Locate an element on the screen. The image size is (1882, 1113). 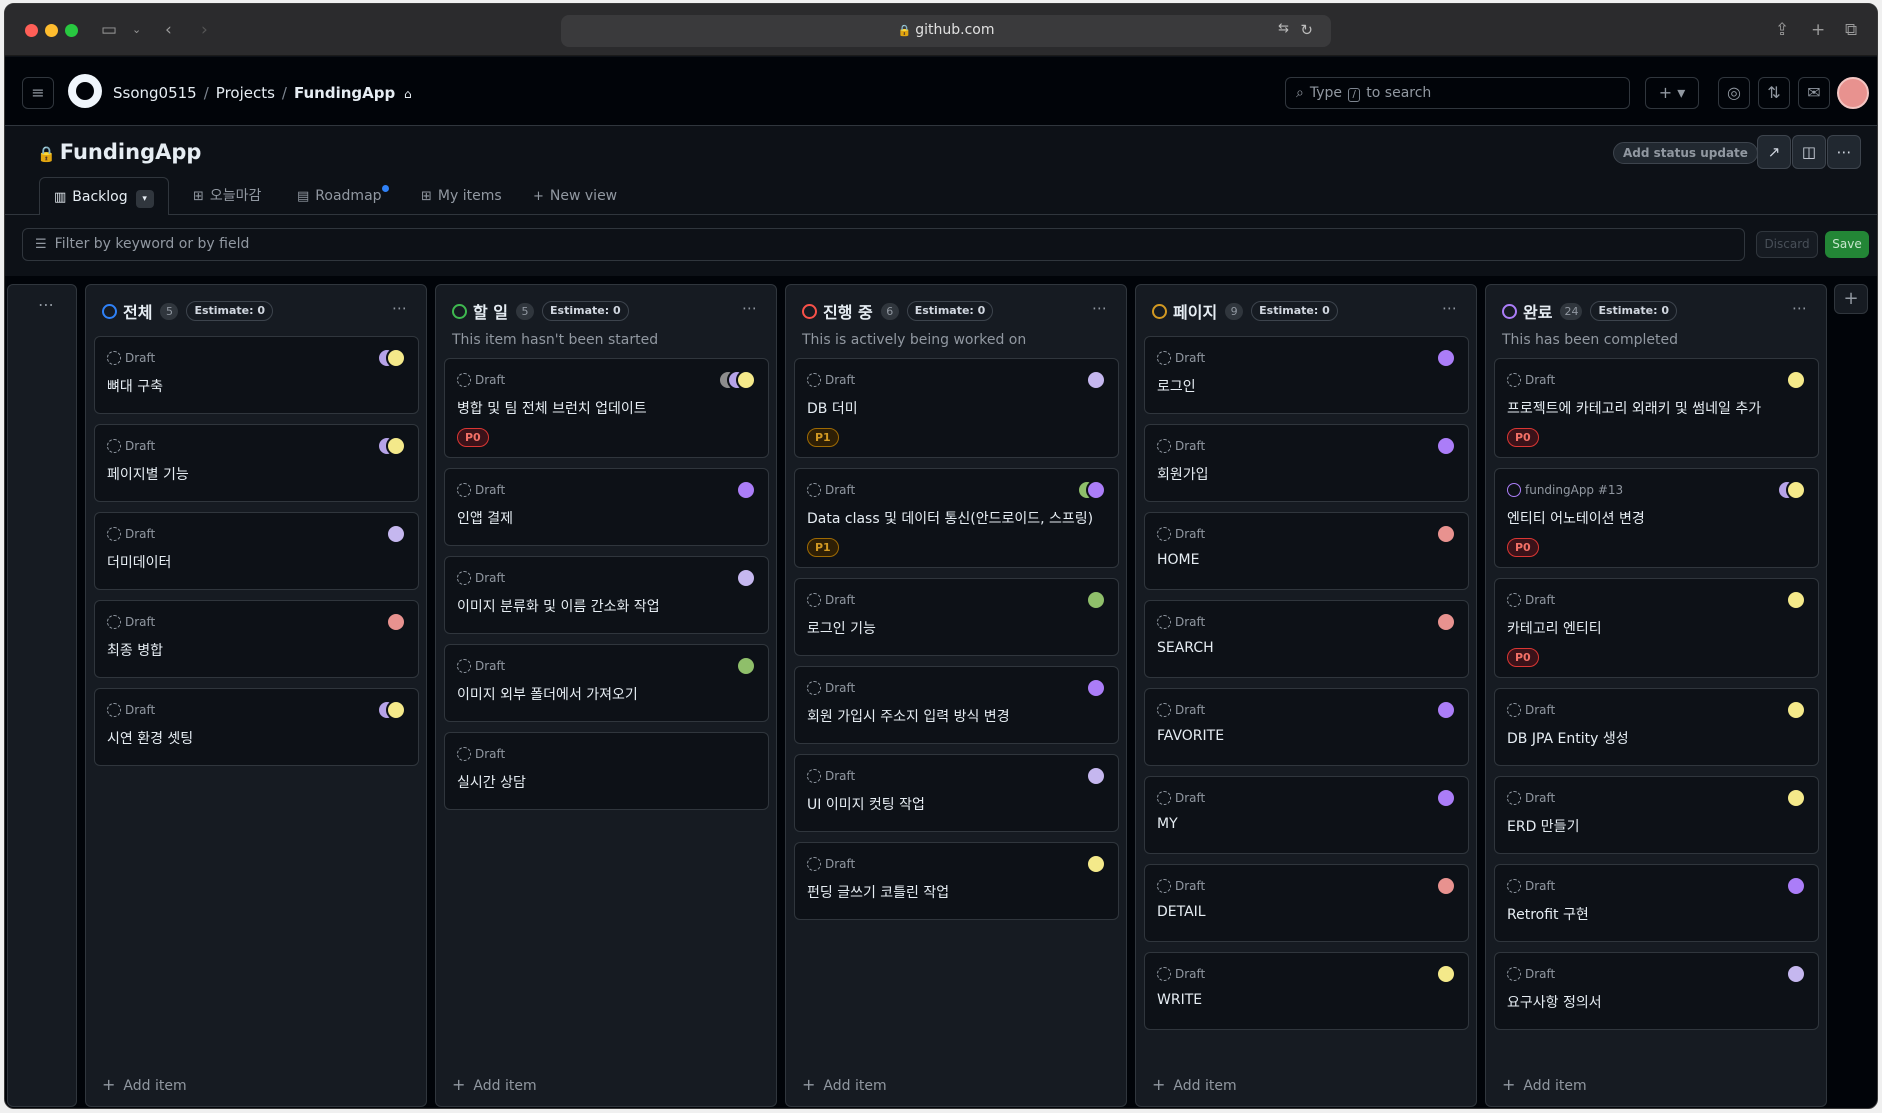
minimize-window-button is located at coordinates (51, 30).